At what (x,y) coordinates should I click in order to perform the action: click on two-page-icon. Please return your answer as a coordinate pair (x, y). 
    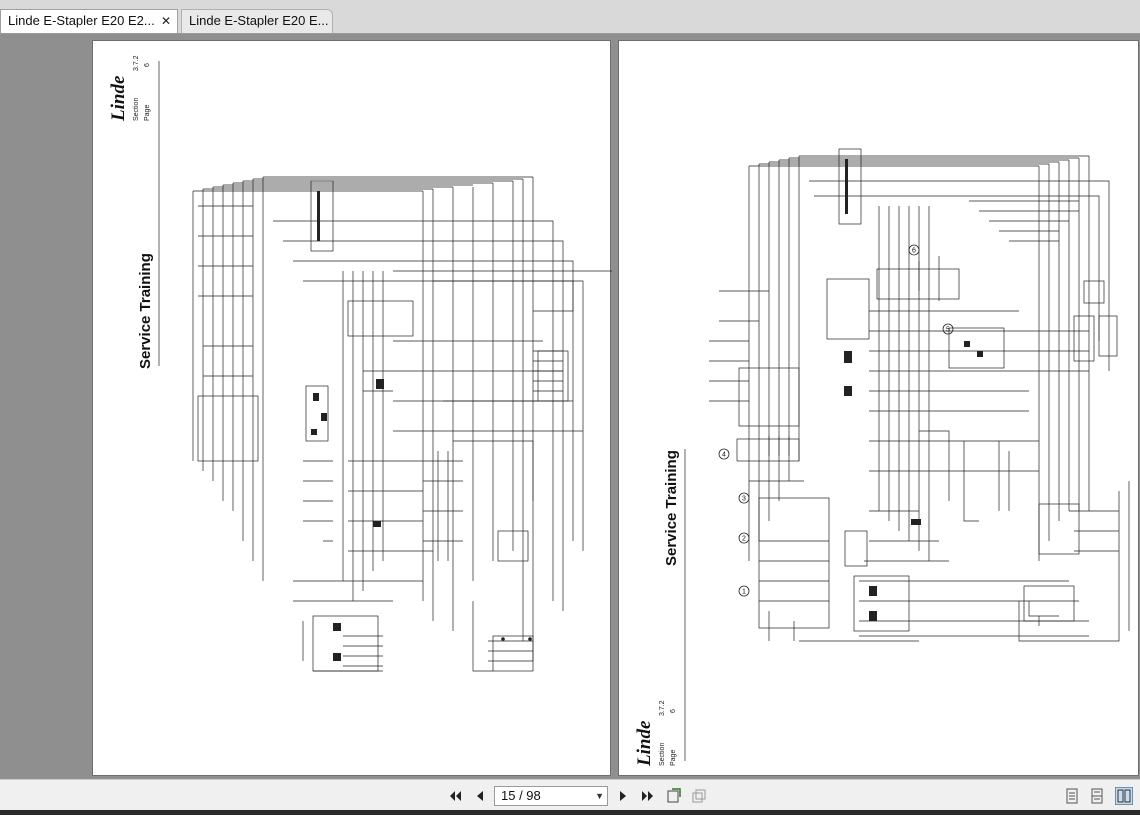
    Looking at the image, I should click on (1124, 796).